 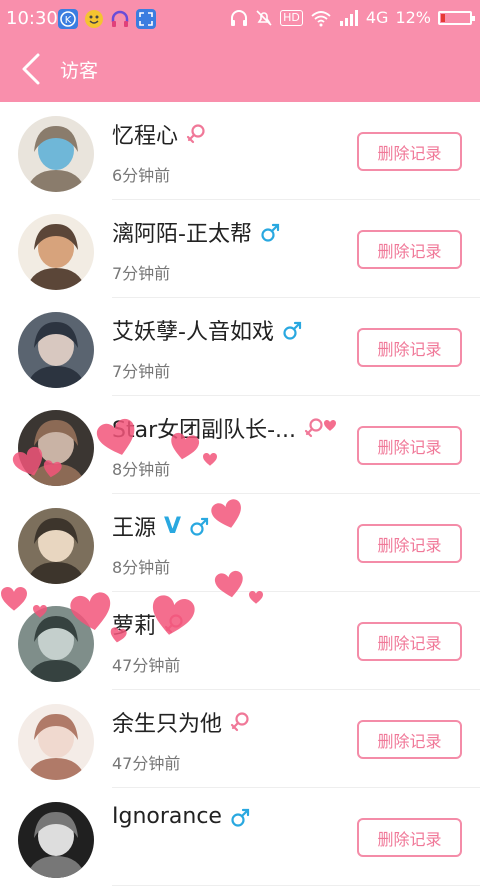 I want to click on back-arrow-icon, so click(x=33, y=69).